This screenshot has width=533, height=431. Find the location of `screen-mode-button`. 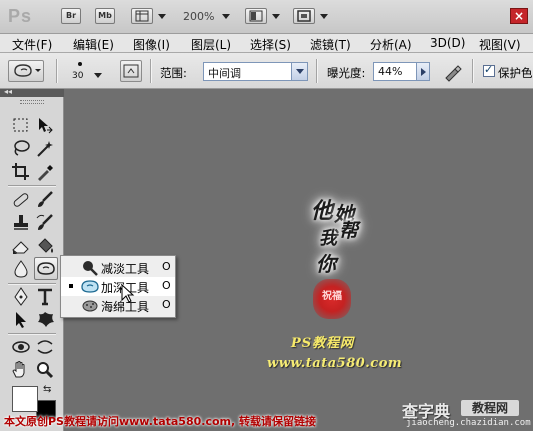

screen-mode-button is located at coordinates (304, 16).